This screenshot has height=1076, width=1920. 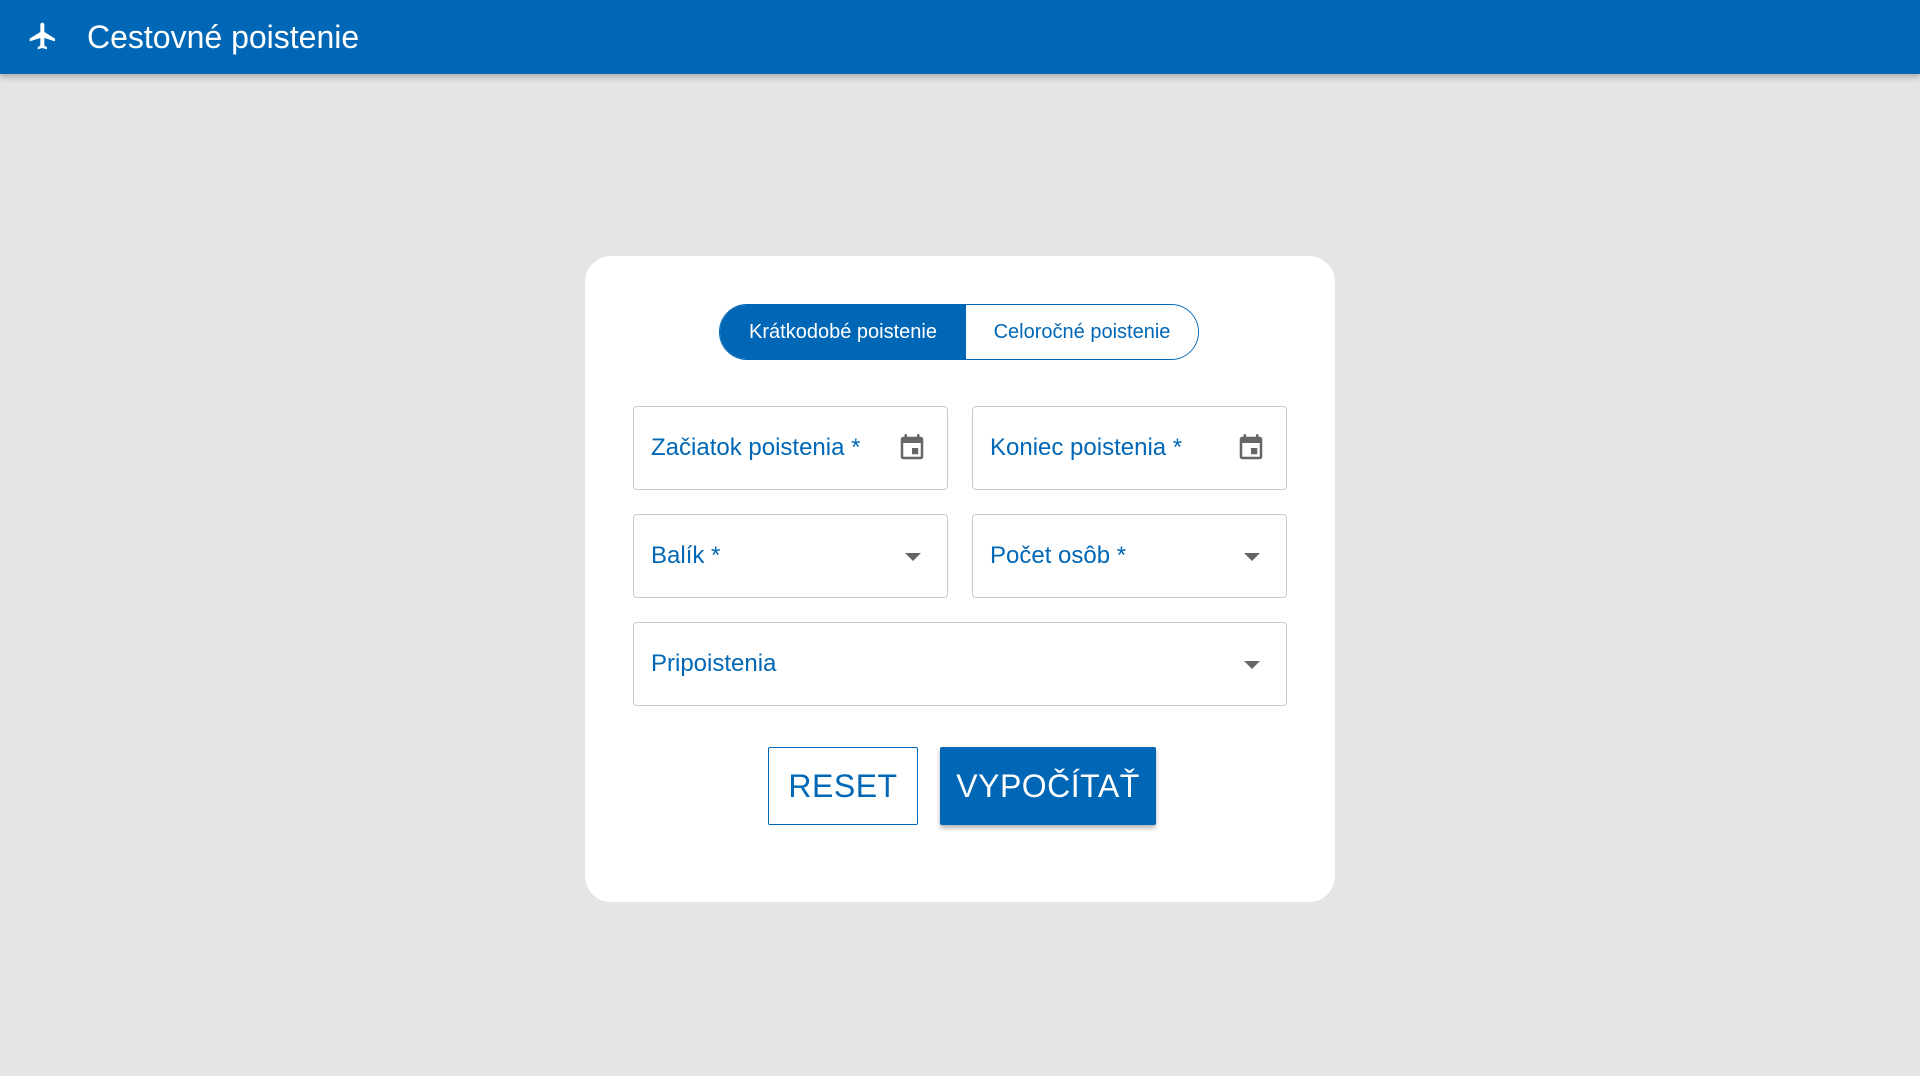 I want to click on package-select: Balík *, so click(x=790, y=556).